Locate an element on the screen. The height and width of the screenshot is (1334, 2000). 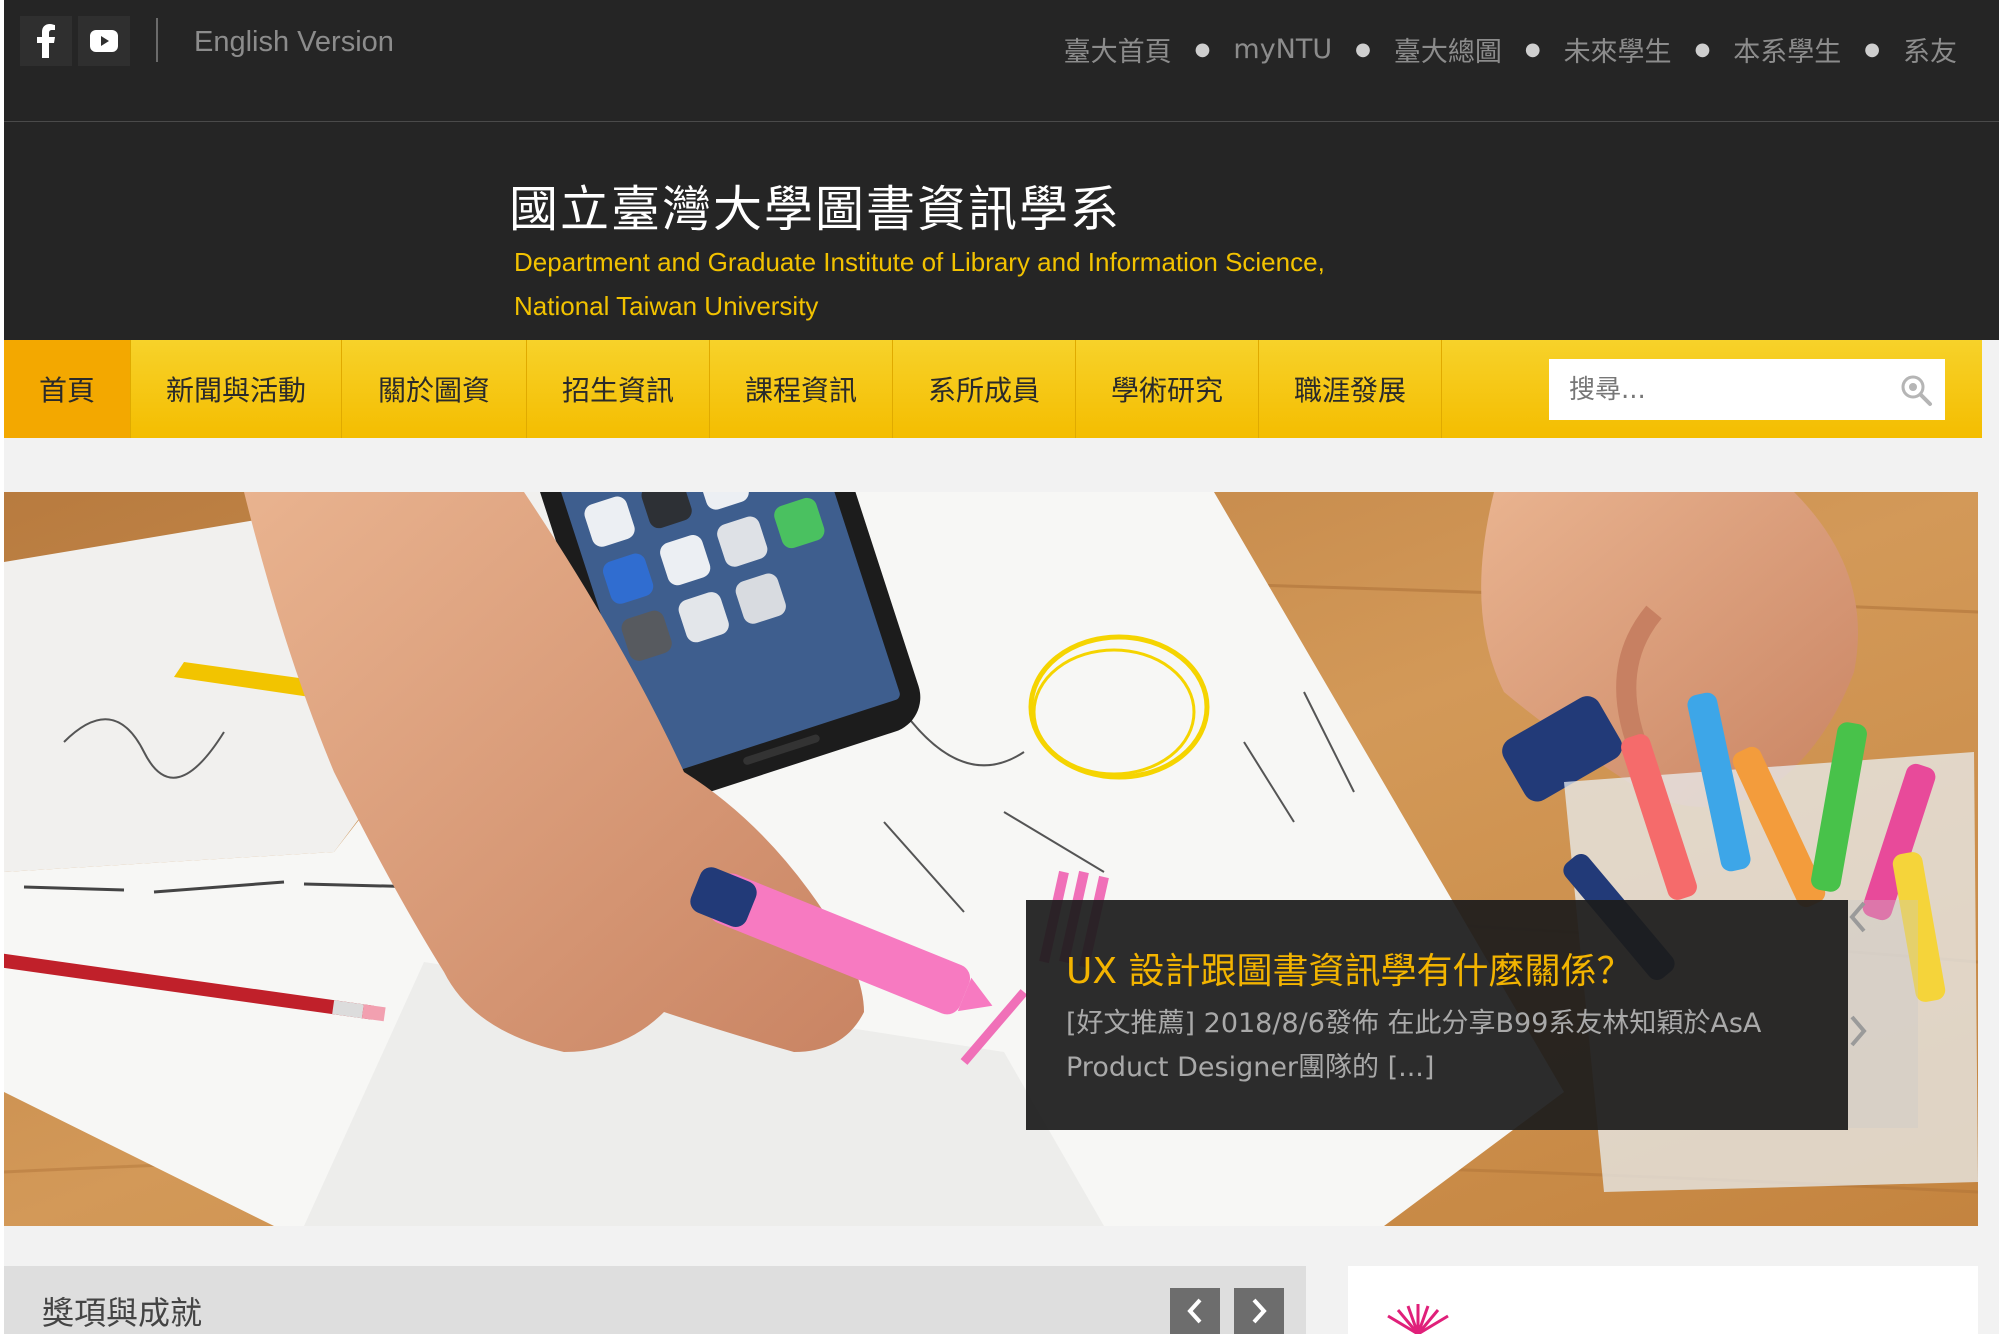
youtube-icon is located at coordinates (104, 41).